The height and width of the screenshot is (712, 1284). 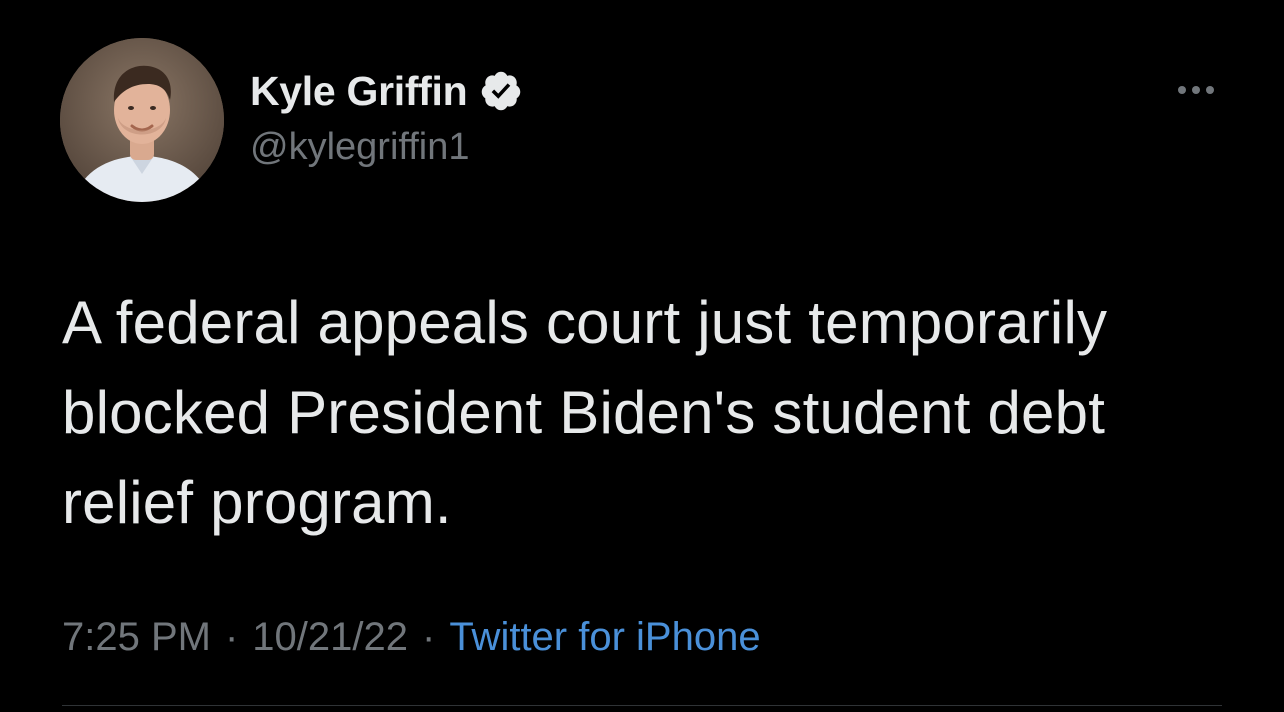 I want to click on avatar-image, so click(x=142, y=120).